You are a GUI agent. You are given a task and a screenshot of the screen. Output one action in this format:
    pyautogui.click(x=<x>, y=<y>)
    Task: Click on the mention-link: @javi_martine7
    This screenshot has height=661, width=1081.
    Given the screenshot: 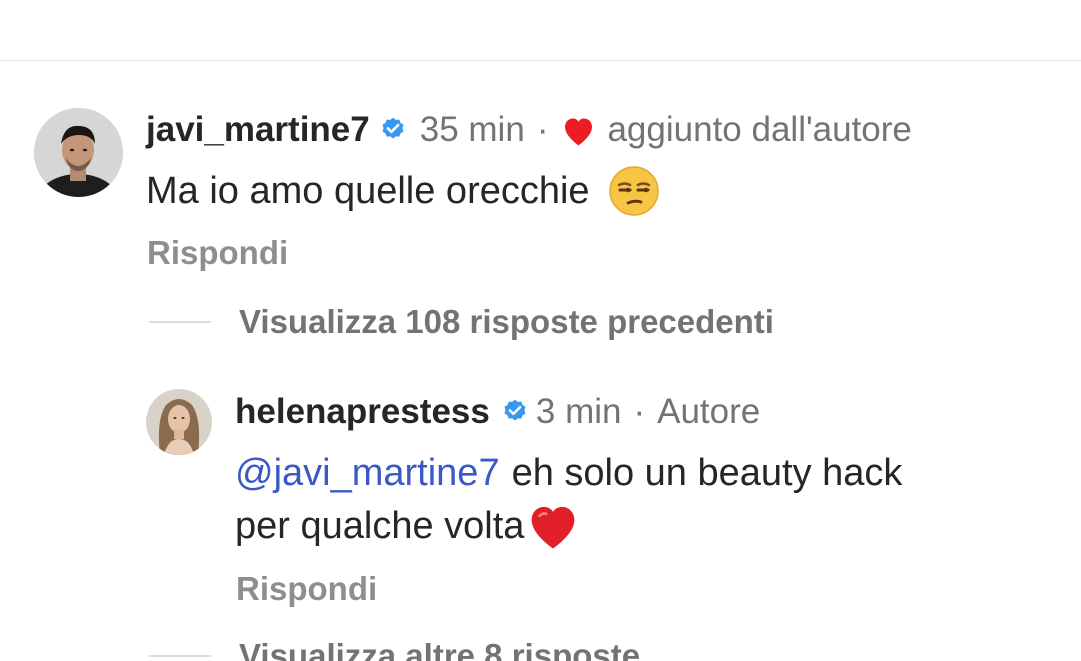 What is the action you would take?
    pyautogui.click(x=367, y=473)
    